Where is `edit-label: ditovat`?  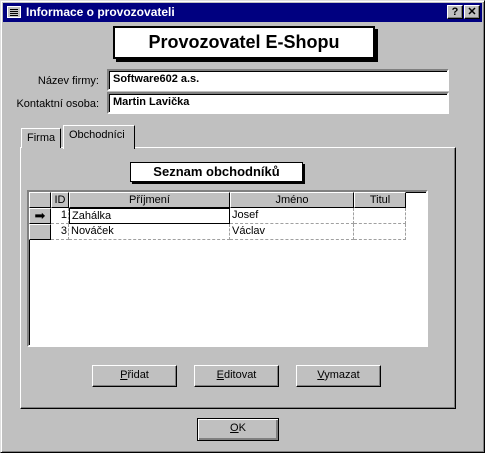 edit-label: ditovat is located at coordinates (240, 375).